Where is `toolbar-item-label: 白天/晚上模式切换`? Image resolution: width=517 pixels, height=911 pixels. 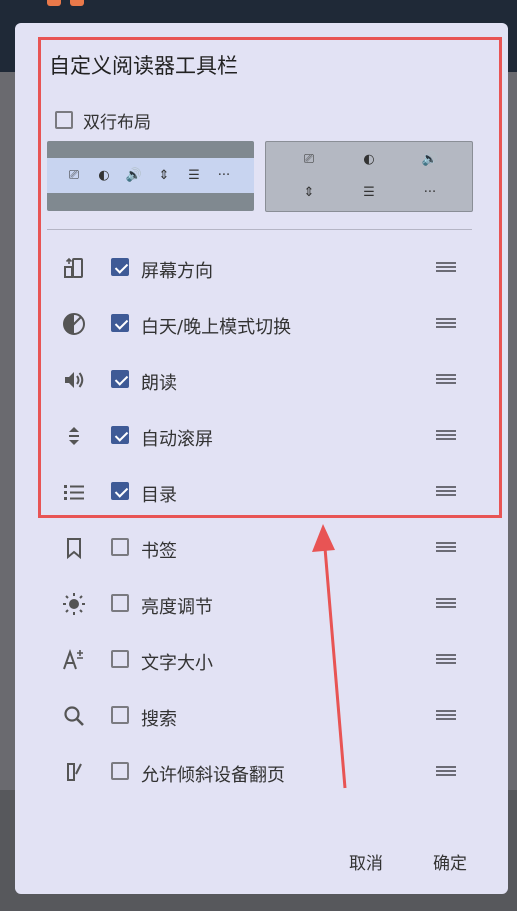
toolbar-item-label: 白天/晚上模式切换 is located at coordinates (216, 327).